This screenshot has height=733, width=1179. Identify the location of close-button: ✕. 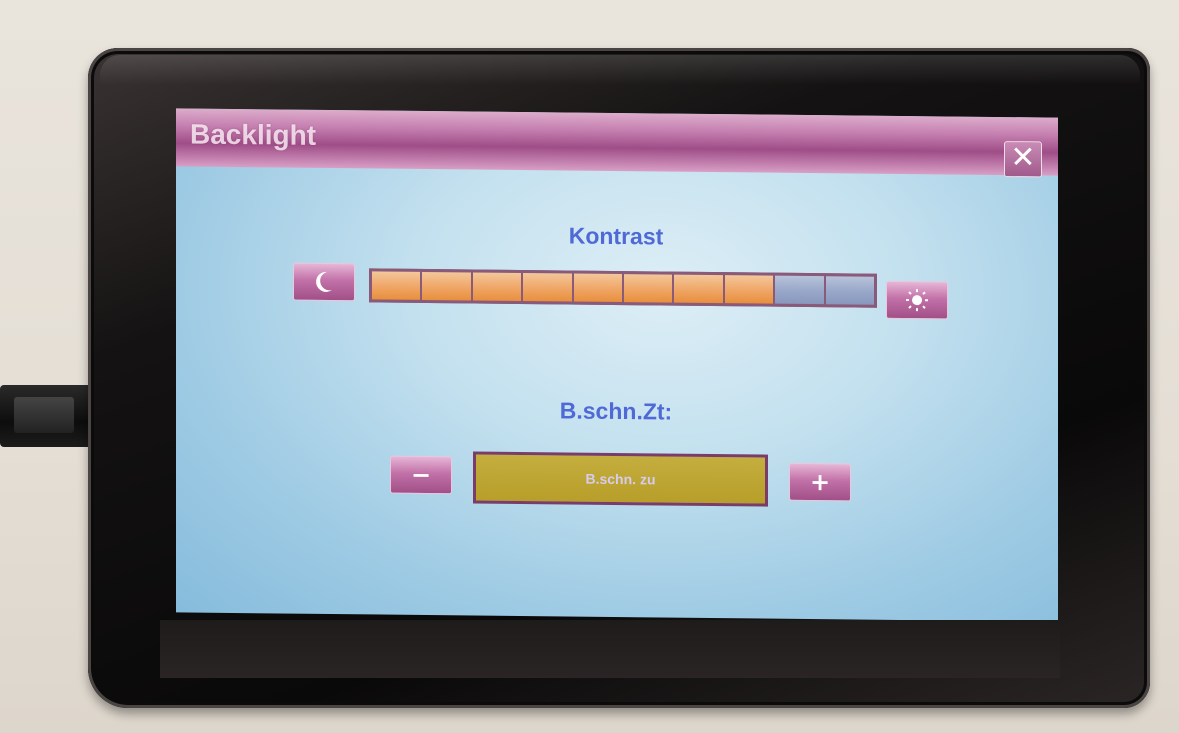
(1023, 159).